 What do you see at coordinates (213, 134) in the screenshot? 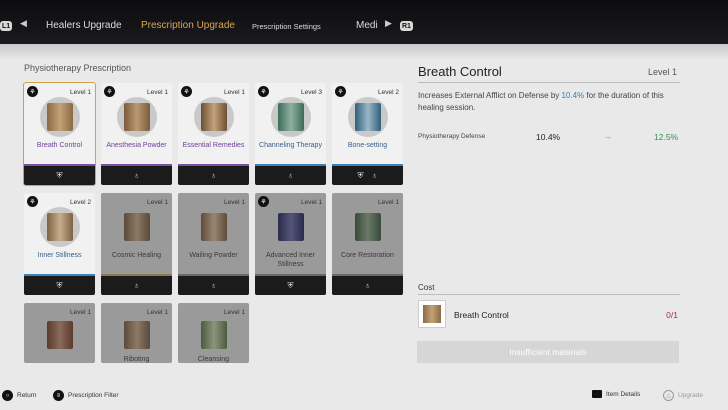
I see `prescription-card-essential-remedies: ⚘ Level 1 Essential Remedies ♁` at bounding box center [213, 134].